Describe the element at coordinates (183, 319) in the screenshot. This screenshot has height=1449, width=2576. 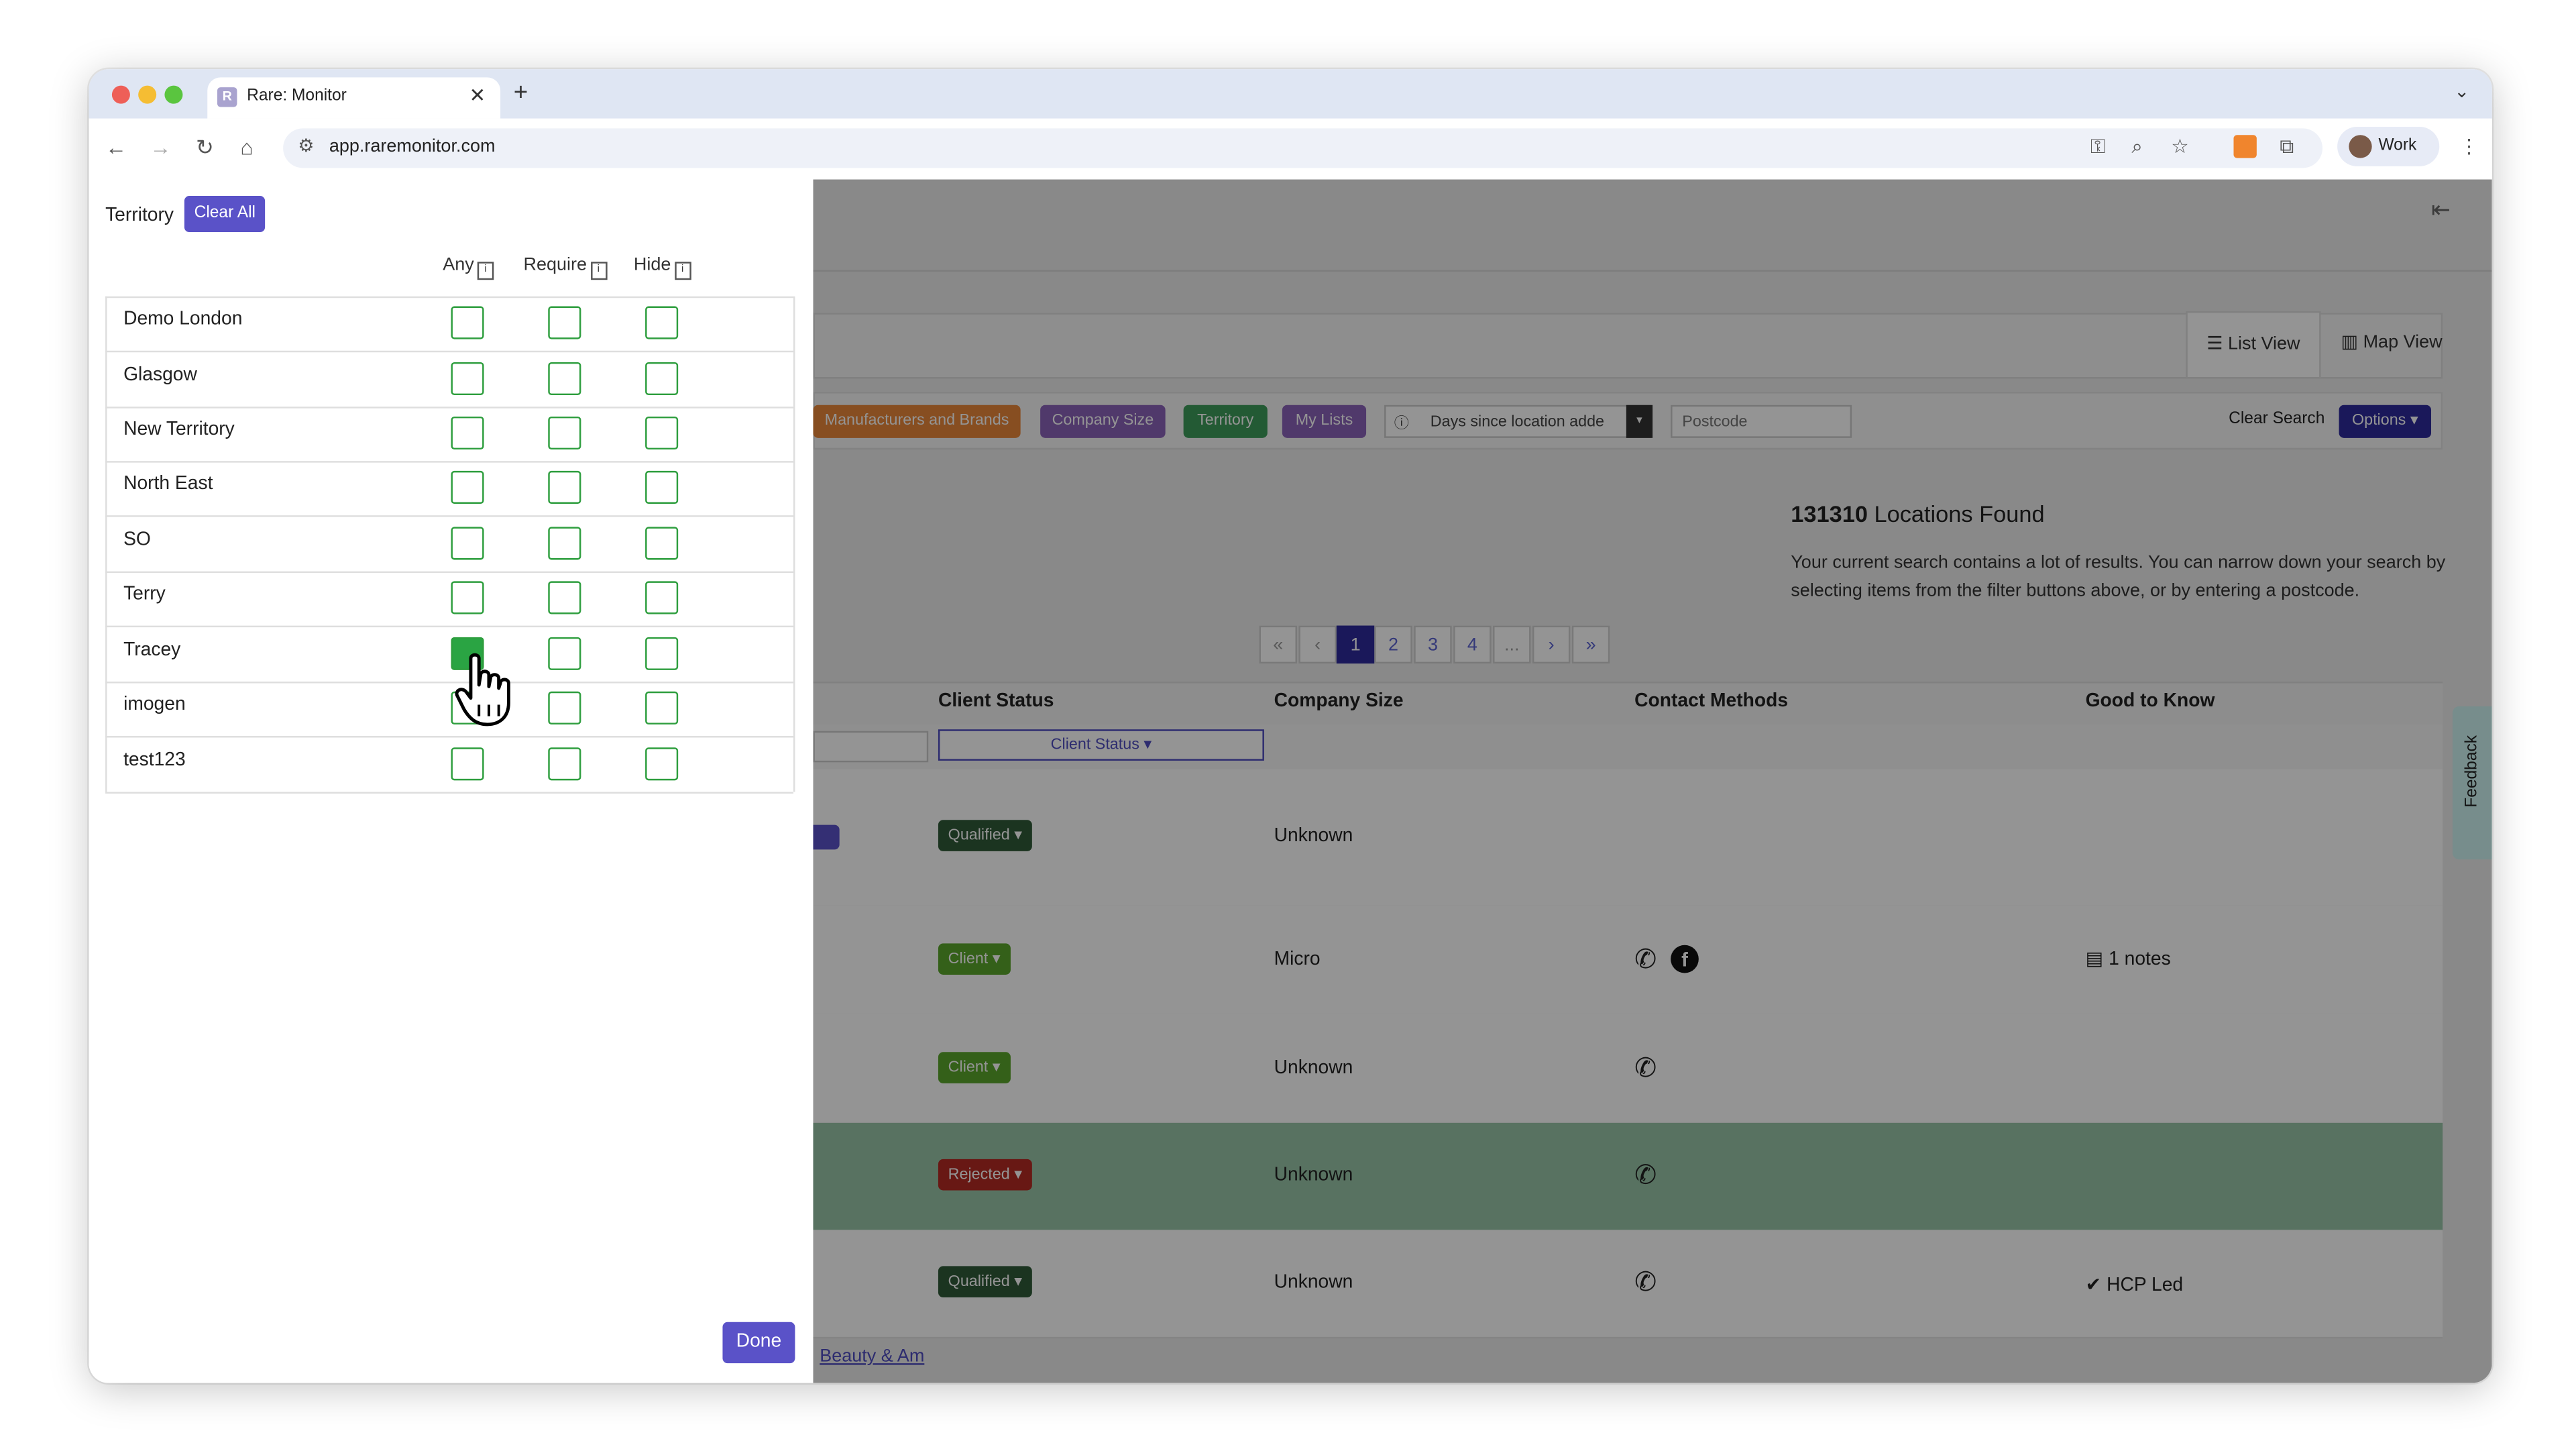
I see `territory-label: Demo London` at that location.